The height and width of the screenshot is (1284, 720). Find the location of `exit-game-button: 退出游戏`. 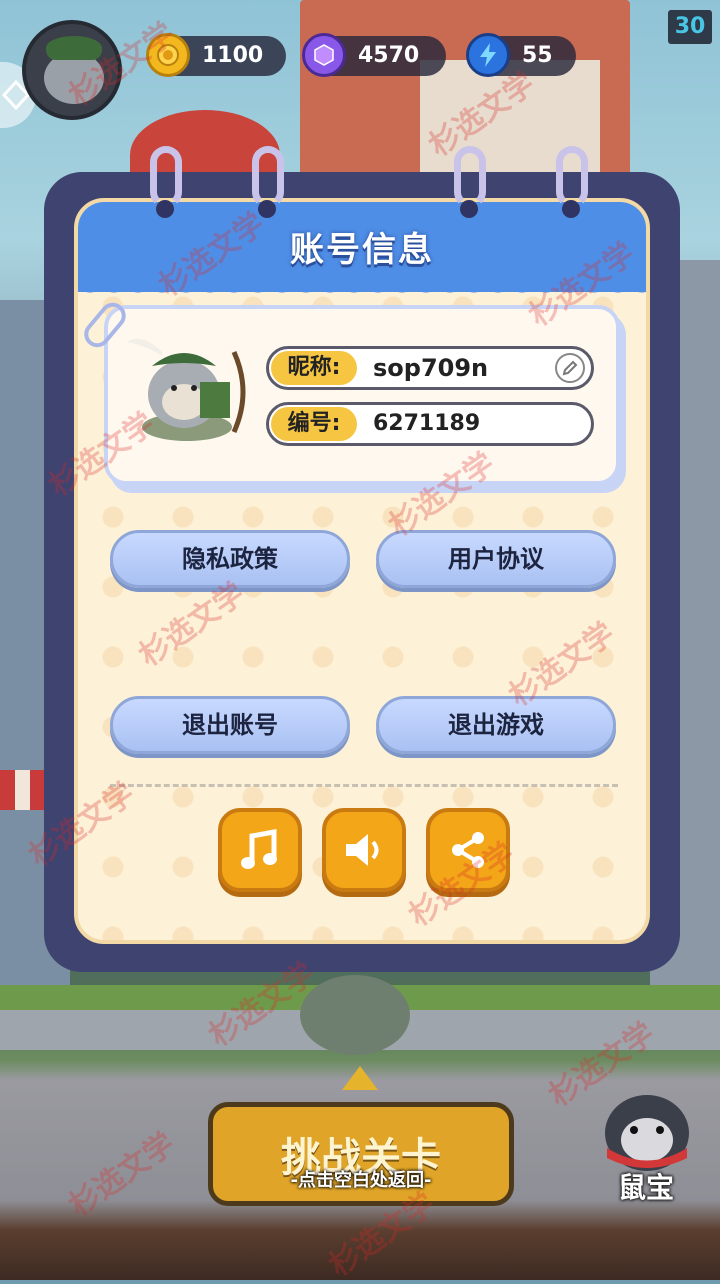

exit-game-button: 退出游戏 is located at coordinates (496, 725).